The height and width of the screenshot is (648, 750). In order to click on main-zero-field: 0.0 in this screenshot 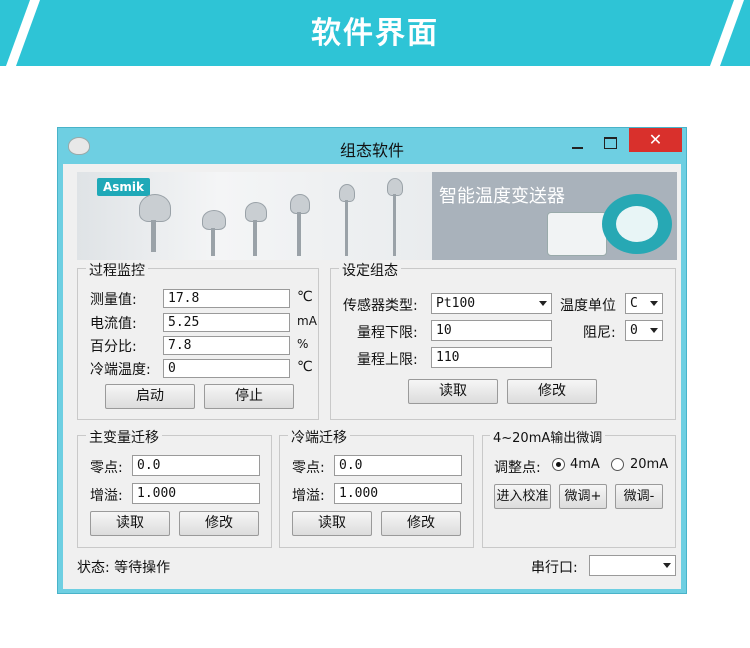, I will do `click(196, 465)`.